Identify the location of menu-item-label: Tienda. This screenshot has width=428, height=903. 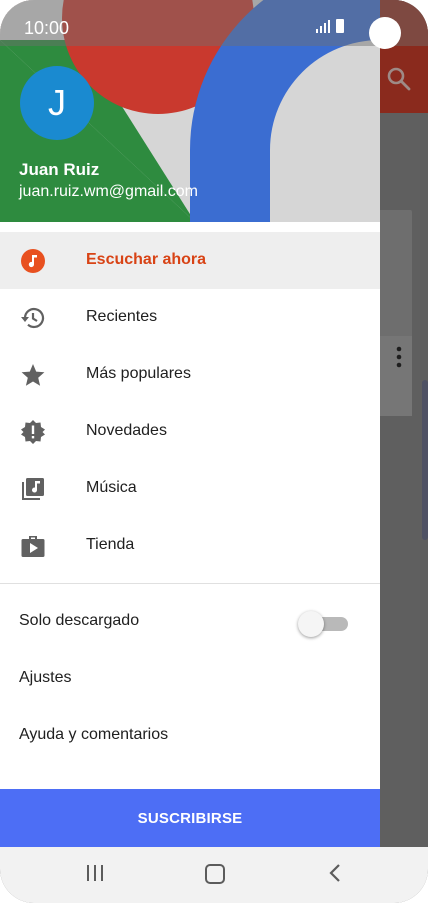
(110, 544).